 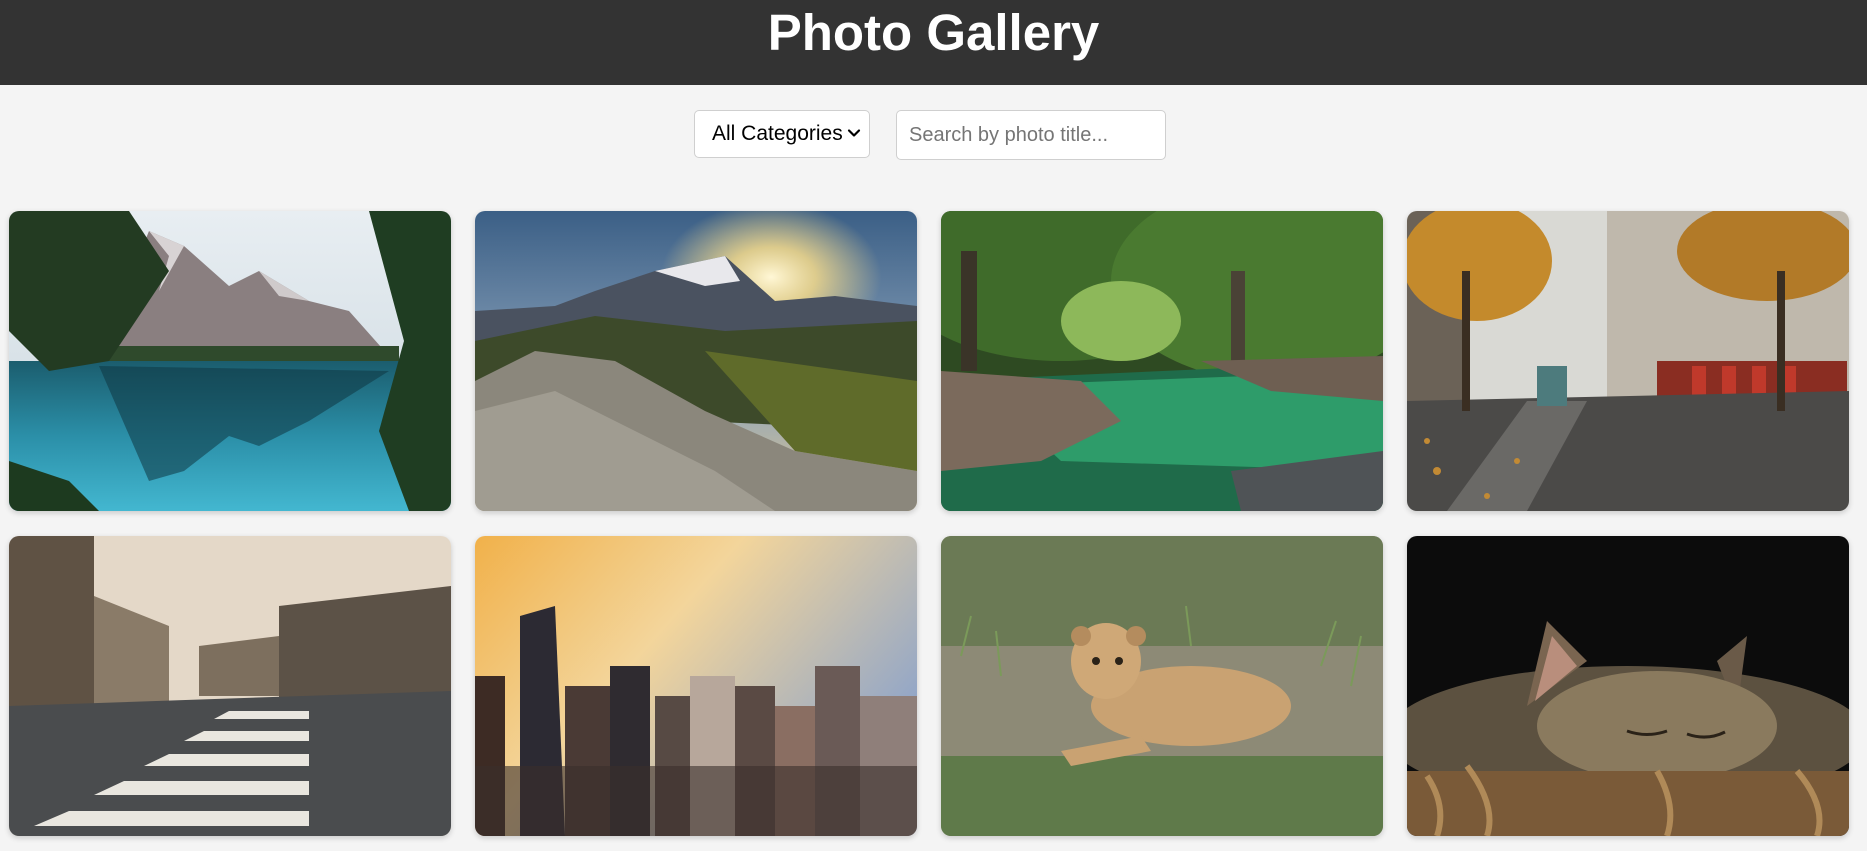 I want to click on photo-mountain-sunset, so click(x=696, y=361).